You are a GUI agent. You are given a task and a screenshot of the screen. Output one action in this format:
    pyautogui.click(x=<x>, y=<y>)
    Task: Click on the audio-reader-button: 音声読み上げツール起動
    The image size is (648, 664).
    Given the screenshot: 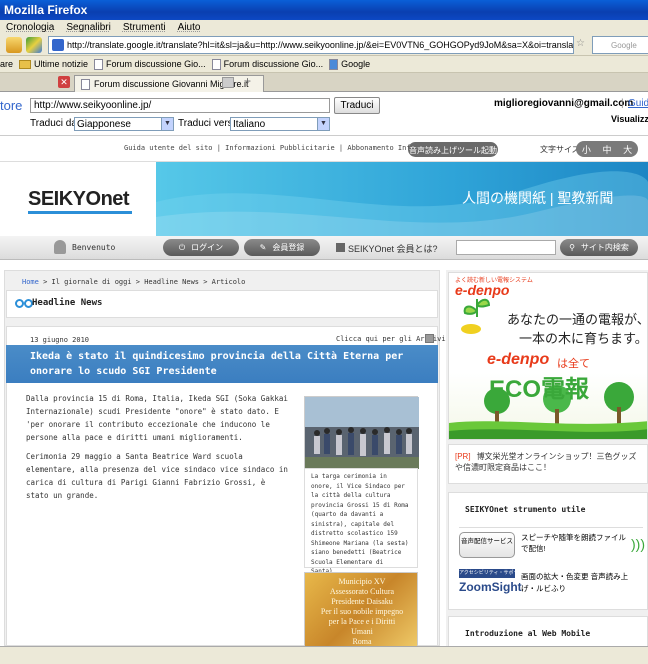 What is the action you would take?
    pyautogui.click(x=453, y=149)
    